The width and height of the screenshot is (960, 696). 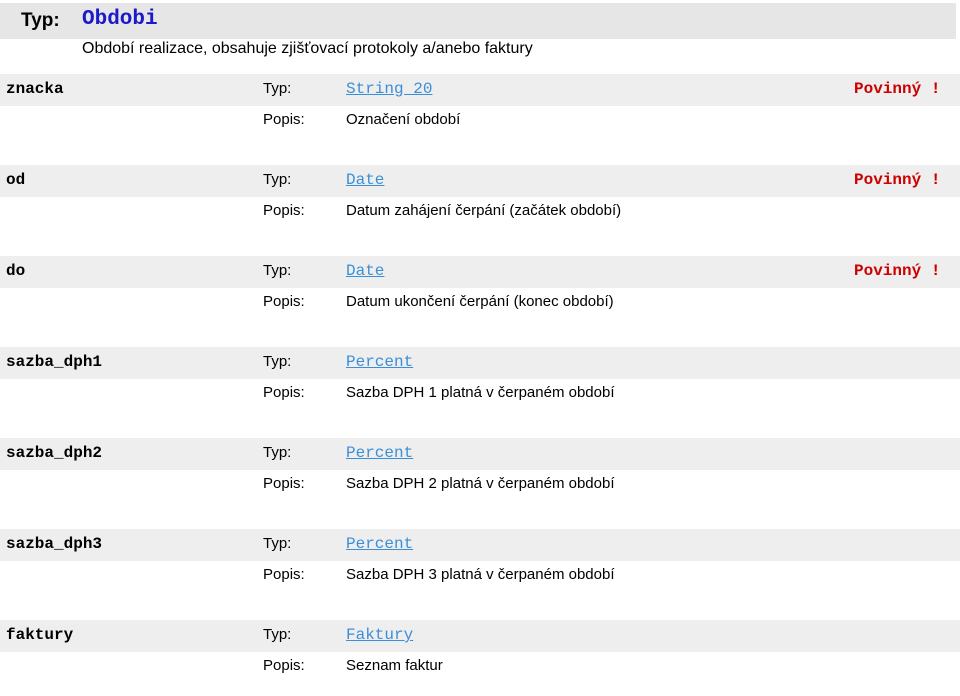 What do you see at coordinates (54, 362) in the screenshot?
I see `field-name: sazba_dph1` at bounding box center [54, 362].